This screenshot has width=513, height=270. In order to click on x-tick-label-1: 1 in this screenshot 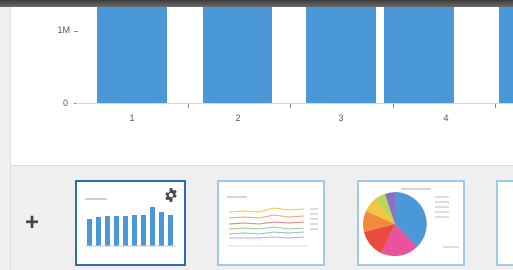, I will do `click(132, 118)`.